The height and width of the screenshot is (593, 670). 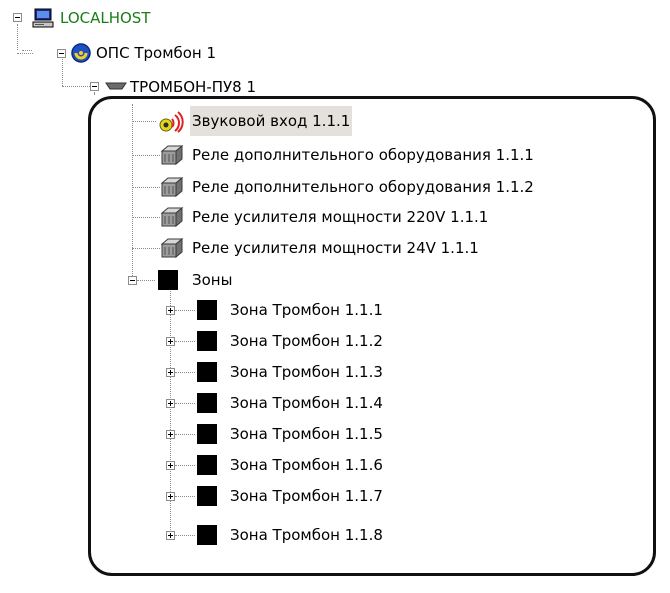 I want to click on computer-icon, so click(x=43, y=18).